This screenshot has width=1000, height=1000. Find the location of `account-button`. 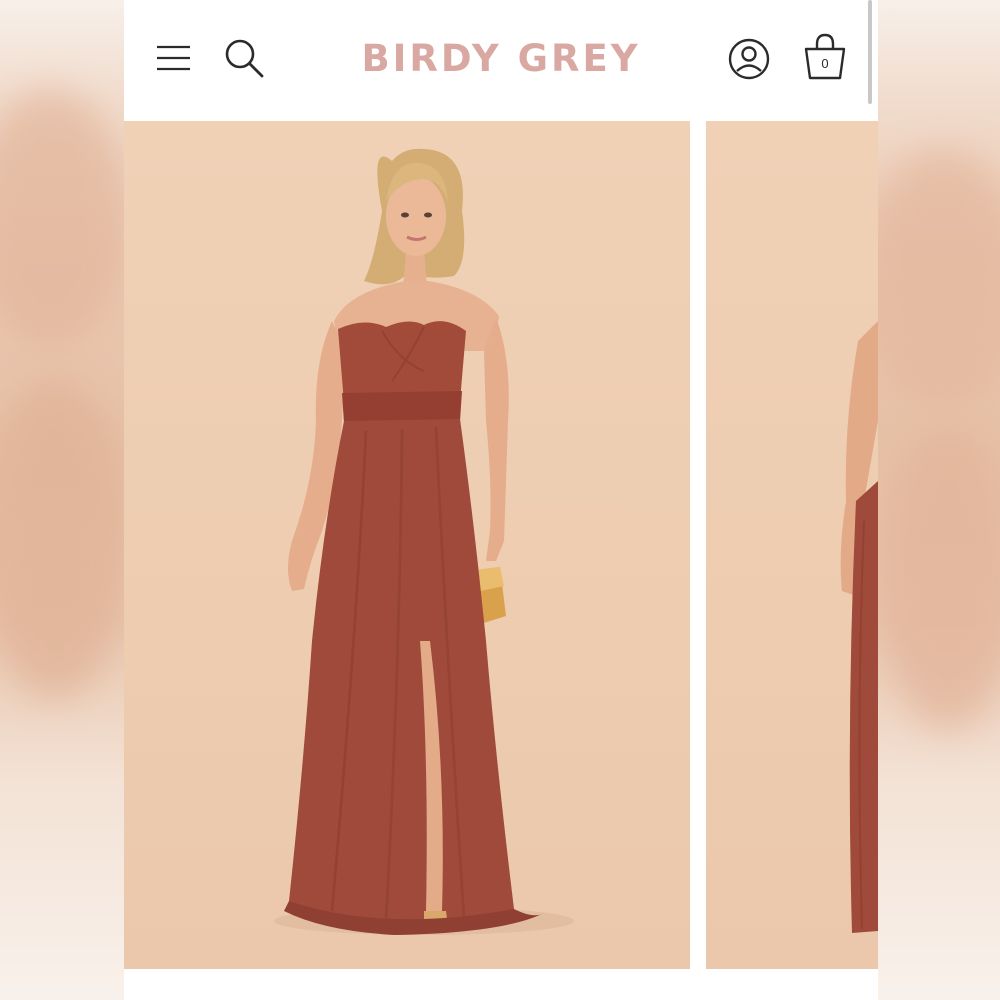

account-button is located at coordinates (749, 59).